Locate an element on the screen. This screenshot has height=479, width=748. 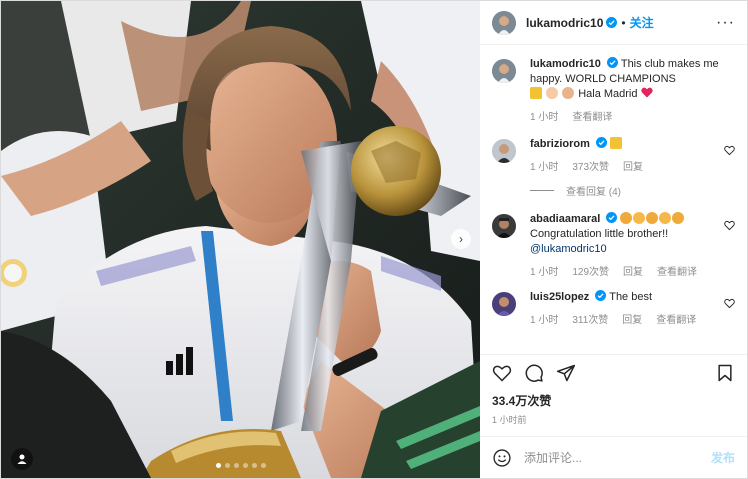
clapping-hands-emojis is located at coordinates (652, 218).